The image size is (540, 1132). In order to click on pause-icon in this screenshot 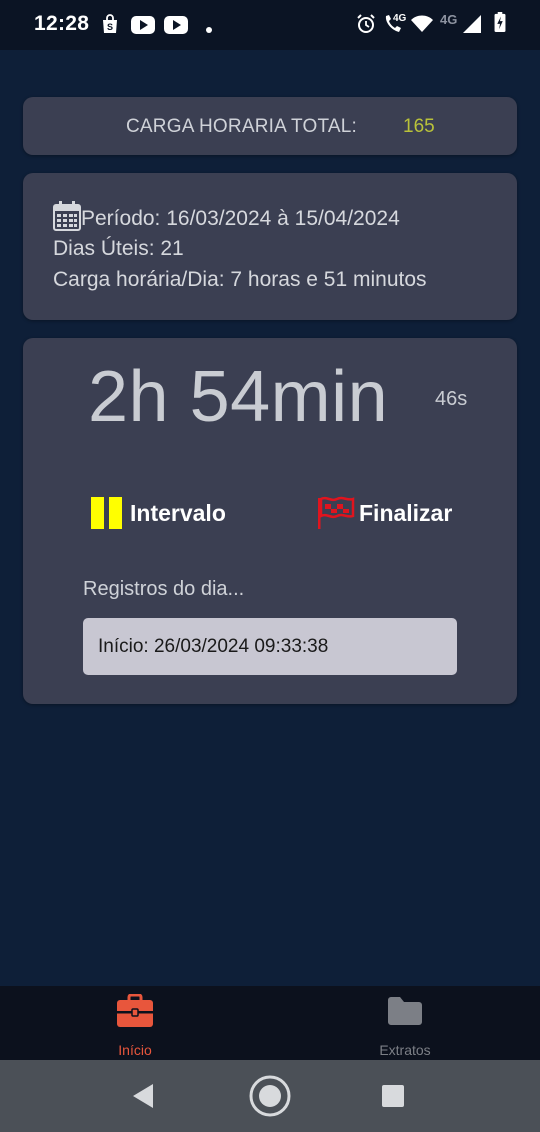, I will do `click(106, 513)`.